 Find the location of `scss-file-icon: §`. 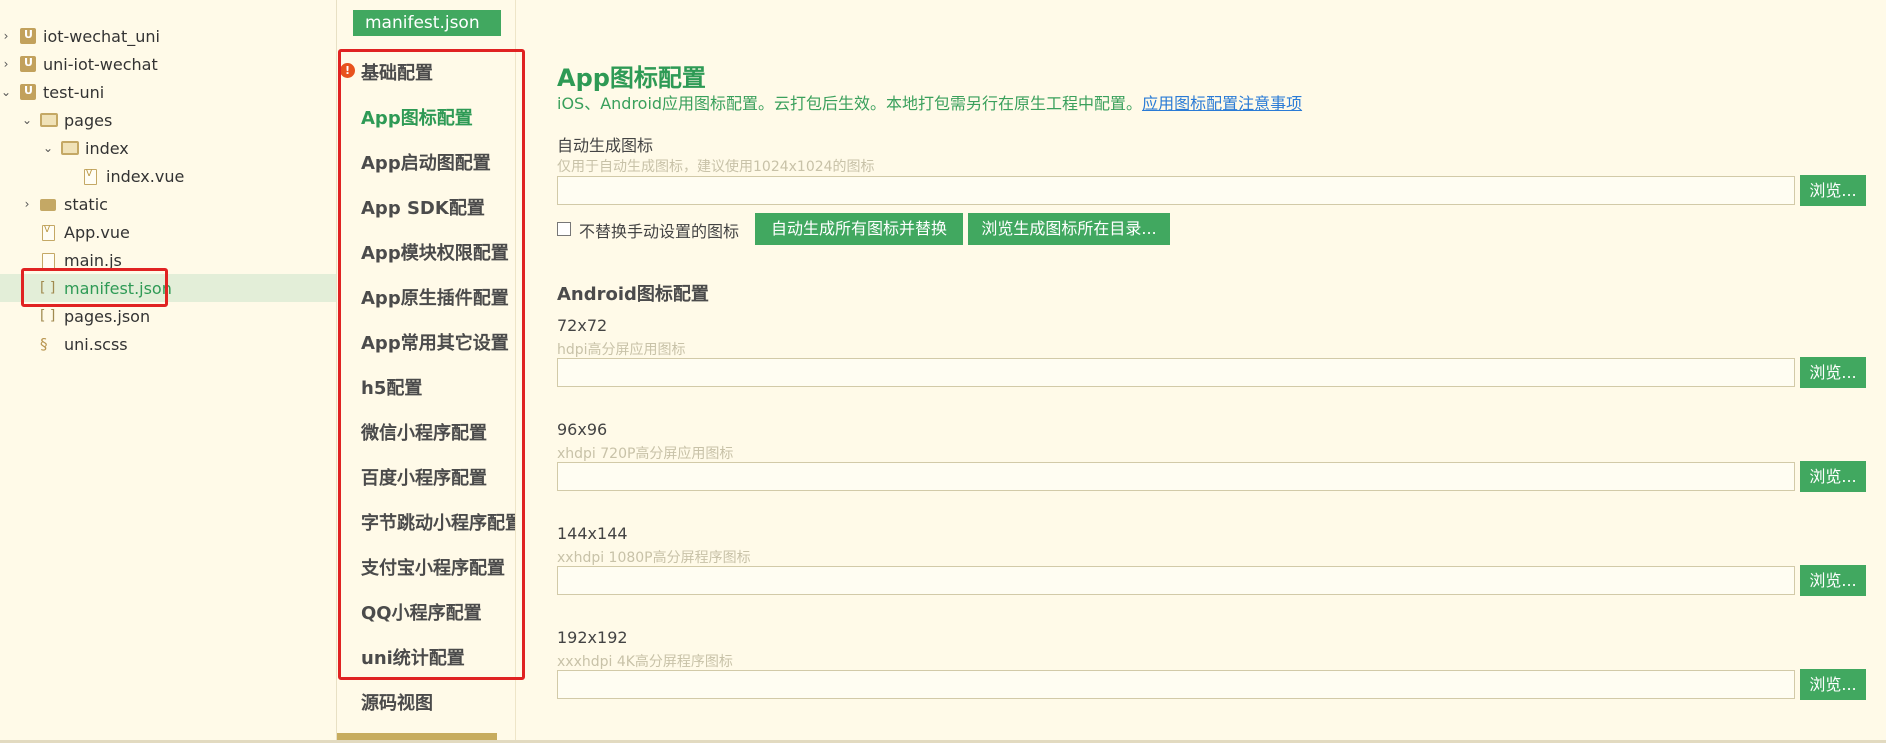

scss-file-icon: § is located at coordinates (44, 344).